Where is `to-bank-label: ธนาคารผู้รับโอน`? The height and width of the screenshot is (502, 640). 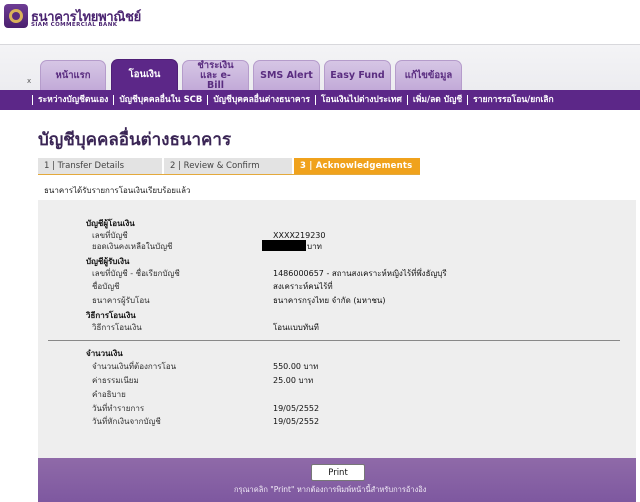
to-bank-label: ธนาคารผู้รับโอน is located at coordinates (121, 300).